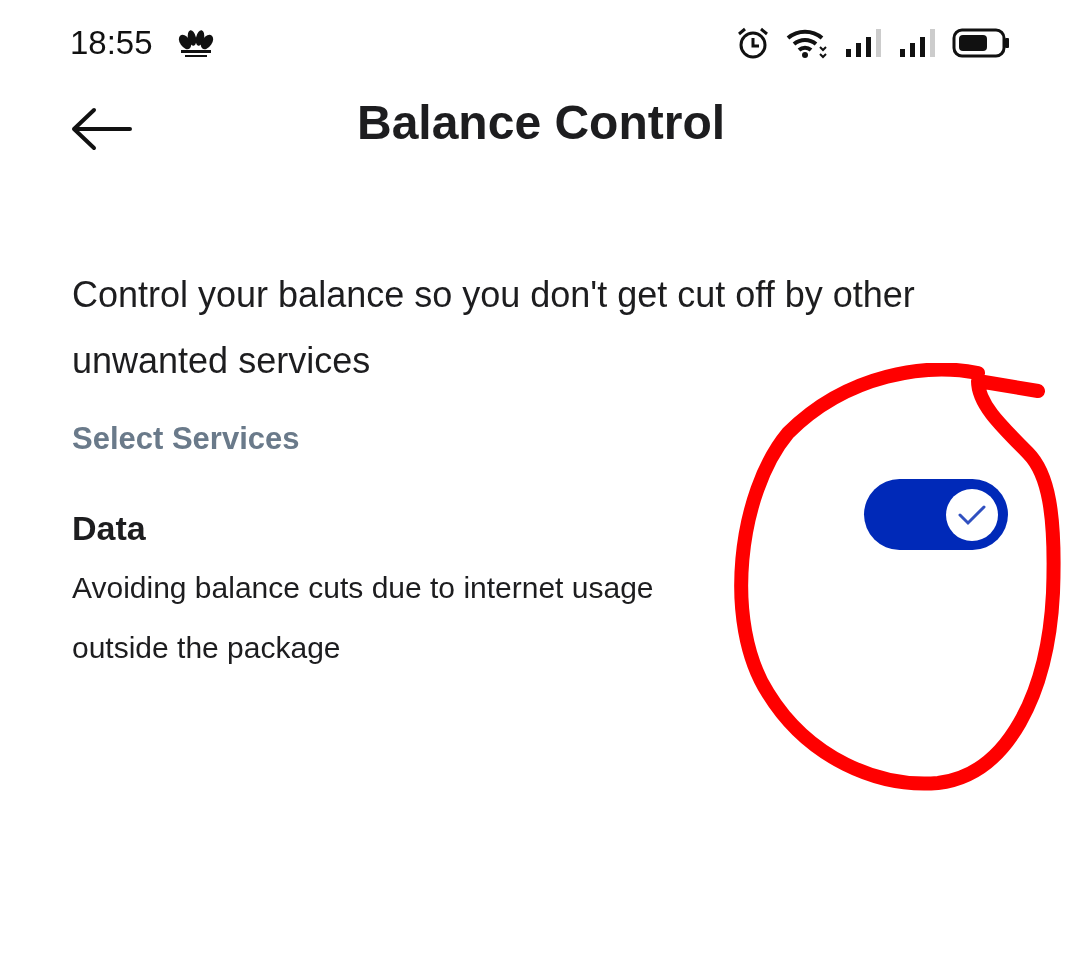 This screenshot has width=1080, height=962. What do you see at coordinates (753, 43) in the screenshot?
I see `alarm-icon` at bounding box center [753, 43].